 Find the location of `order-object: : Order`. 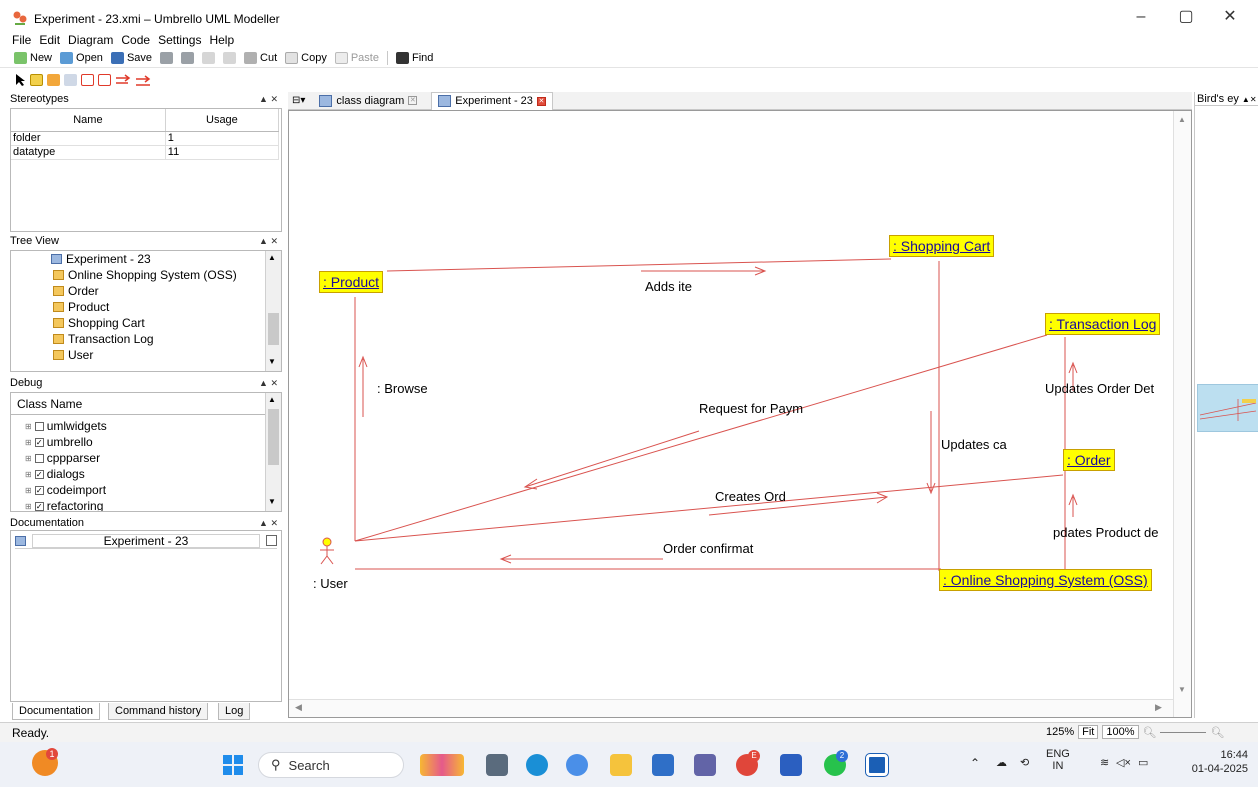

order-object: : Order is located at coordinates (1089, 460).